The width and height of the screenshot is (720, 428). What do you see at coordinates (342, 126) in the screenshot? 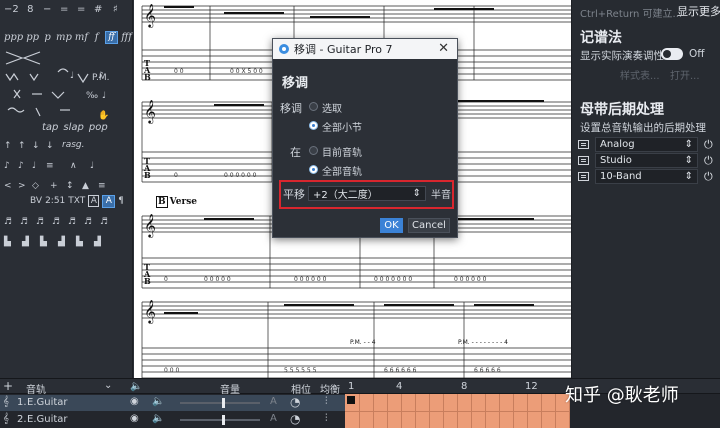
I see `option-all-bars-label: 全部小节` at bounding box center [342, 126].